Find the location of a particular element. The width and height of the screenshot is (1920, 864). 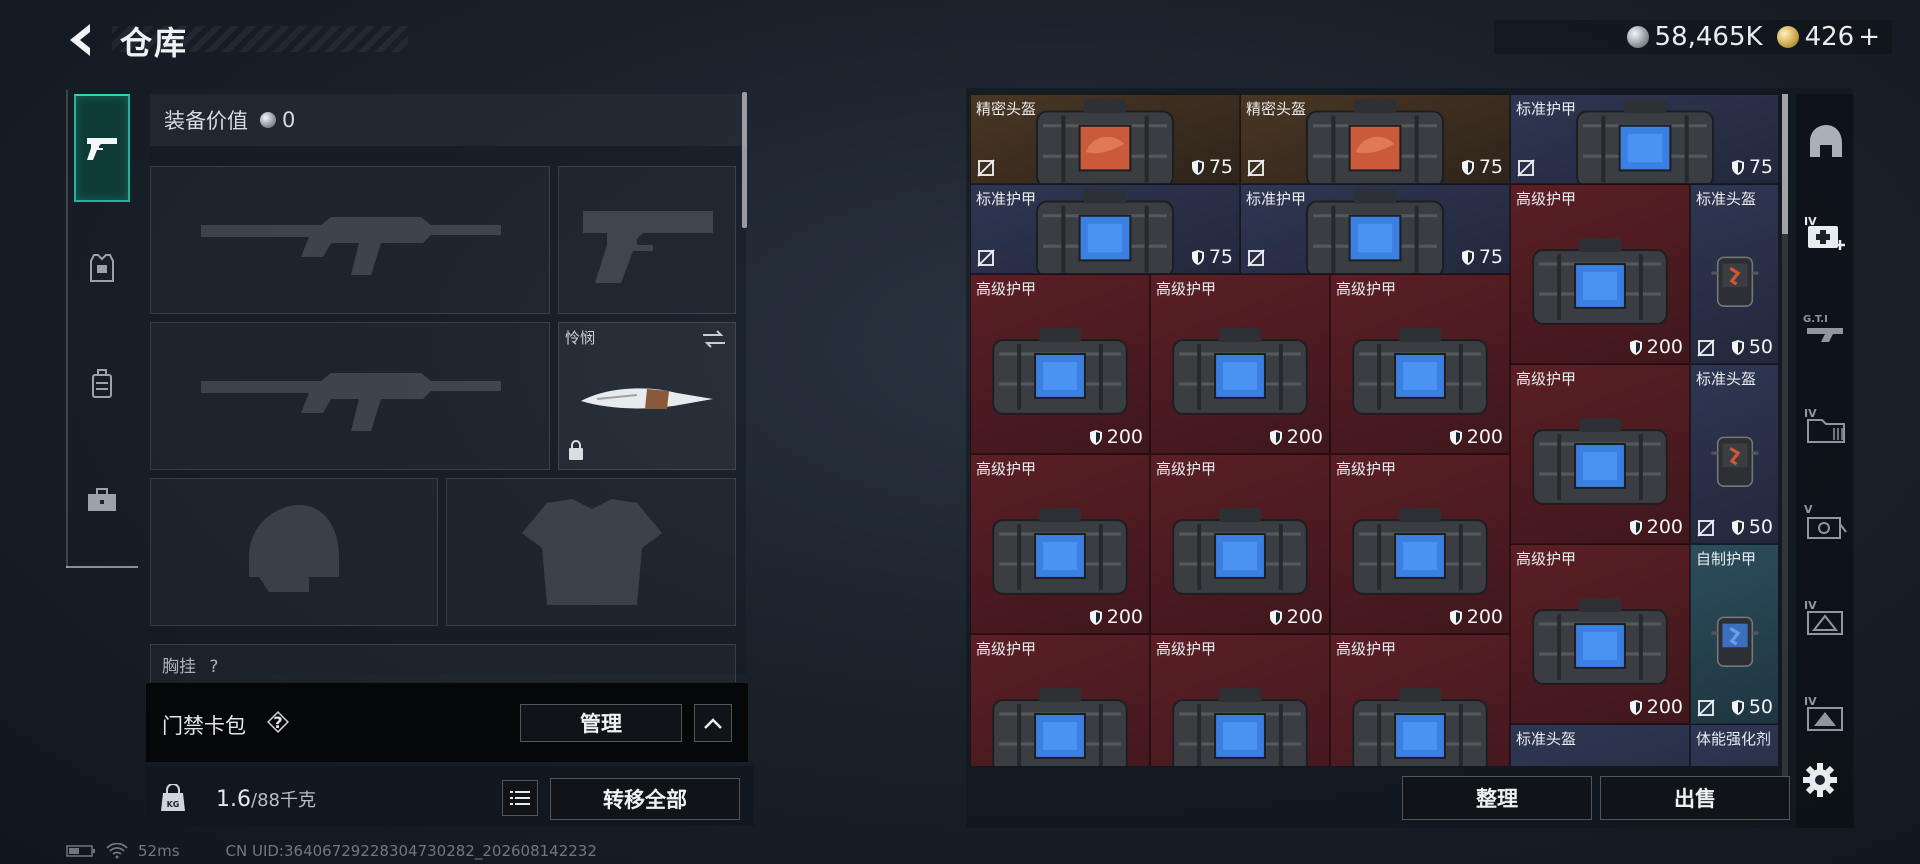

stash-item: 标准头盔 is located at coordinates (1600, 745).